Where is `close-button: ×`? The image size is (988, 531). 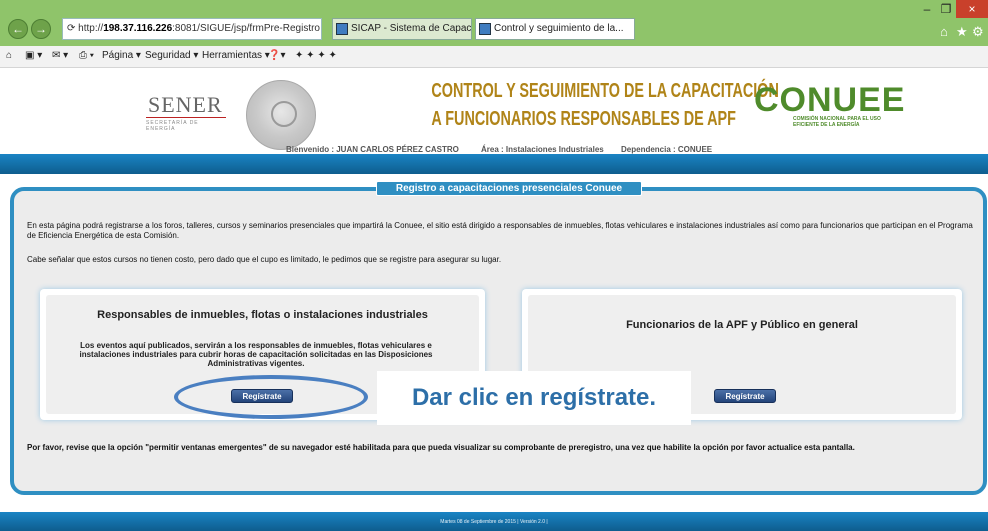
close-button: × is located at coordinates (972, 9).